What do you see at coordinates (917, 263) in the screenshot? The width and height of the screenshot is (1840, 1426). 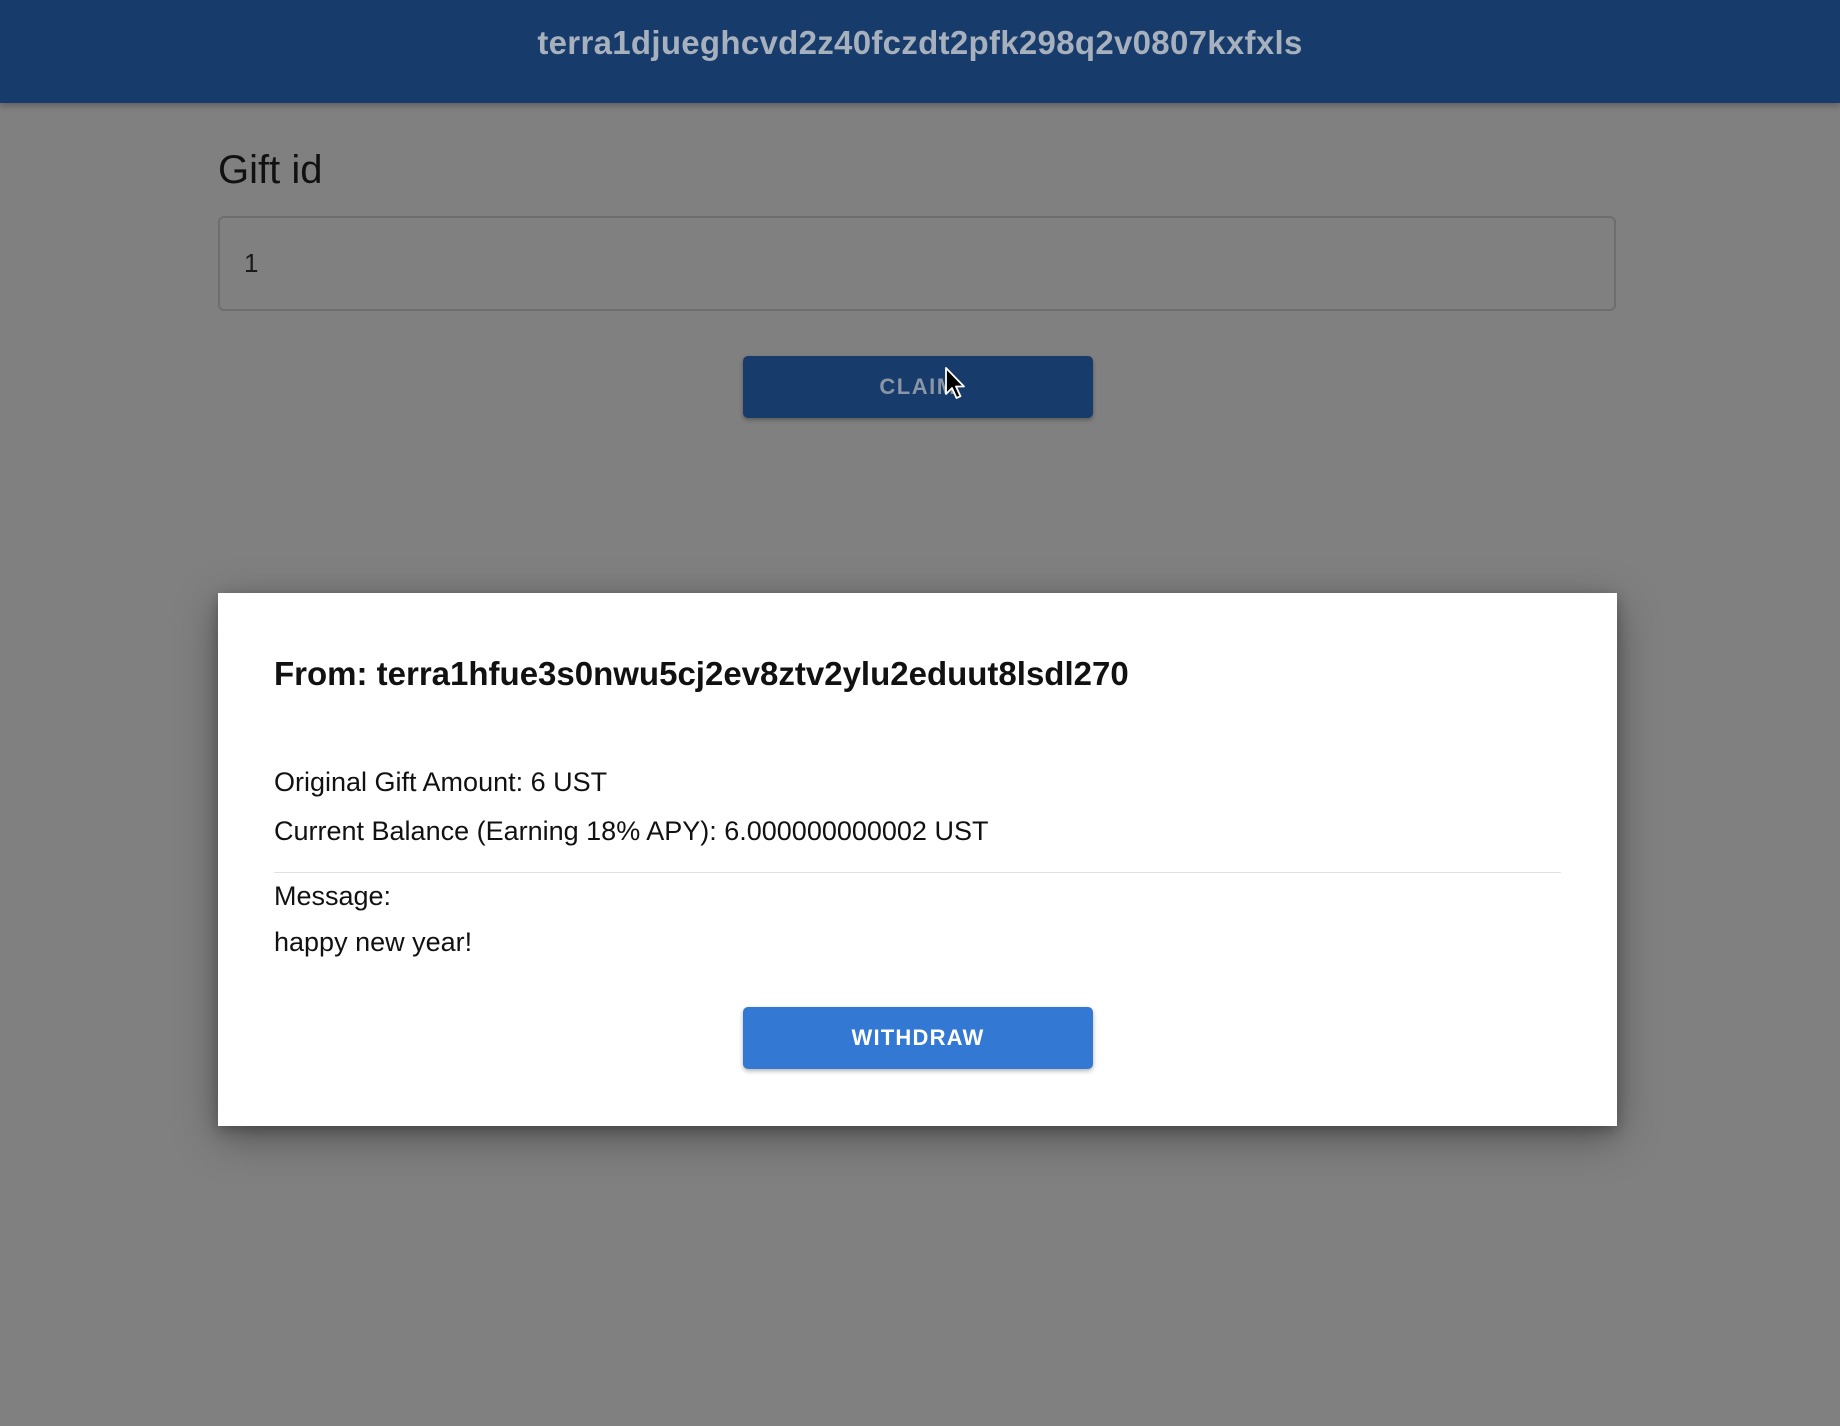 I see `gift-id-input` at bounding box center [917, 263].